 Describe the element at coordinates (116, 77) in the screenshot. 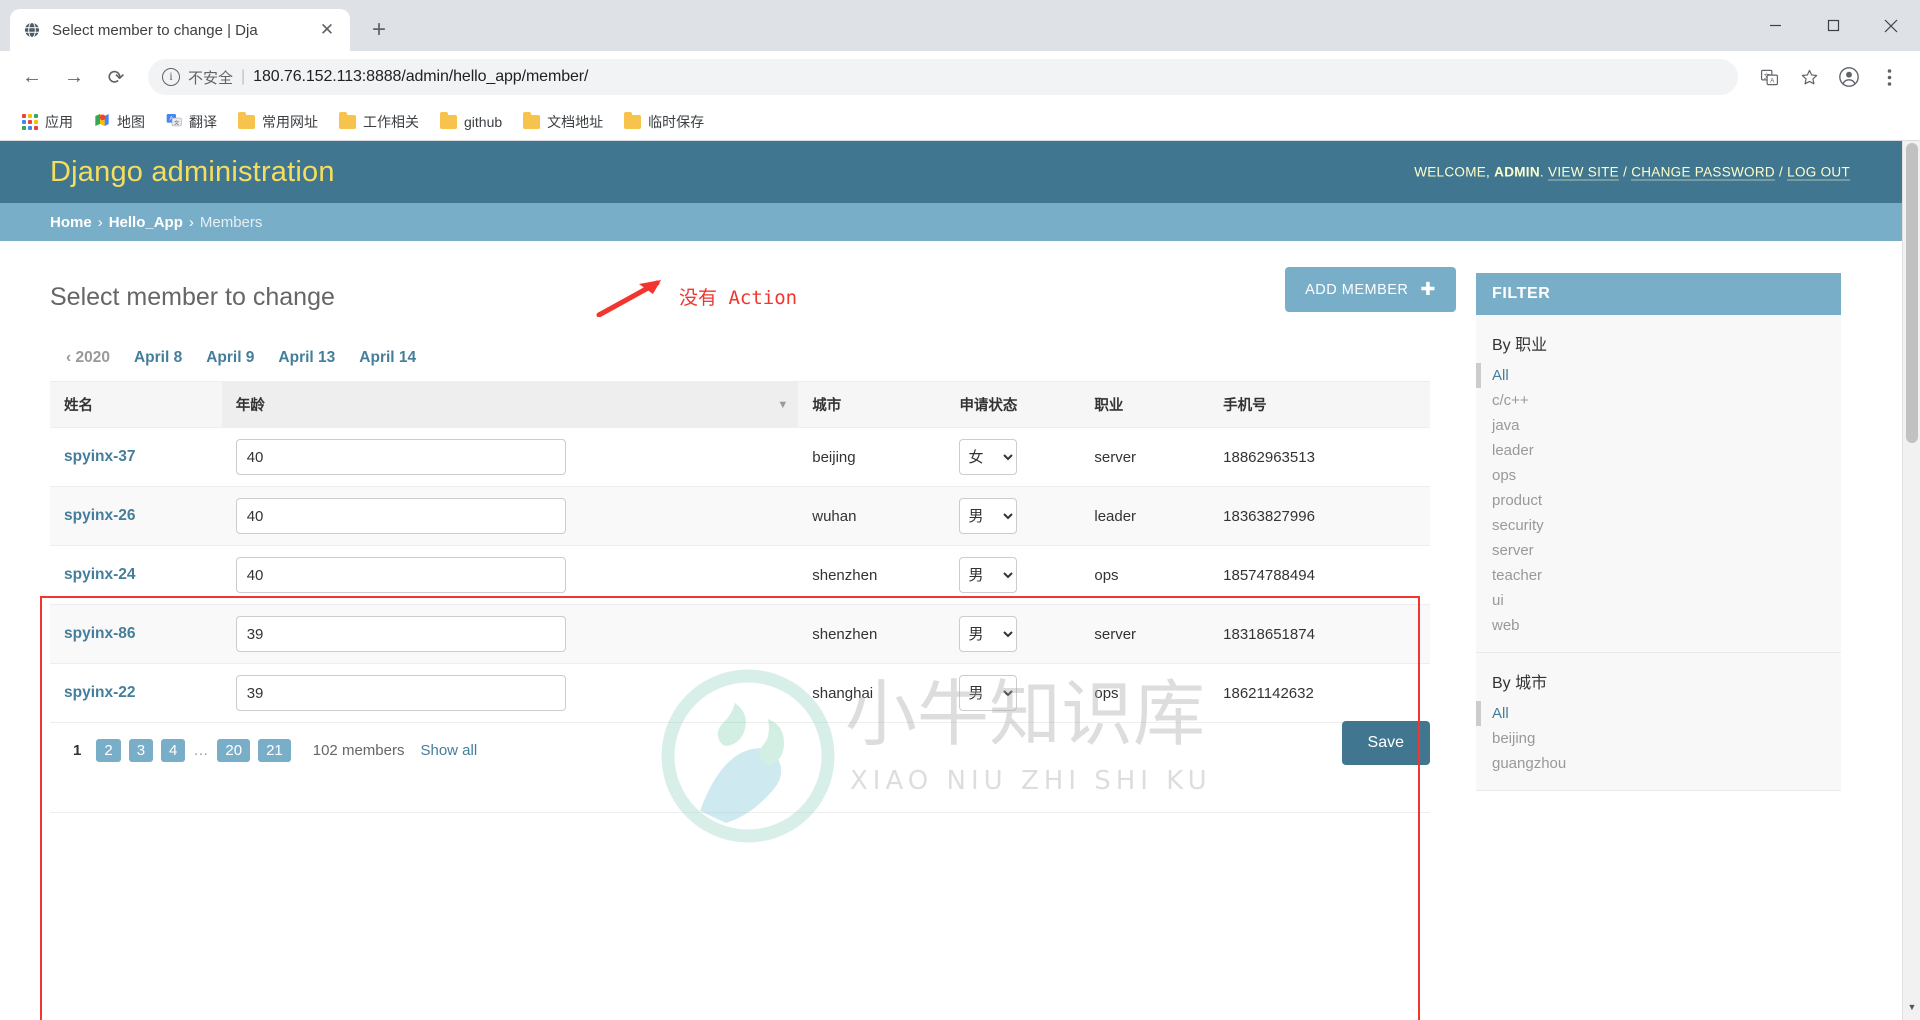

I see `reload-button: ⟳` at that location.